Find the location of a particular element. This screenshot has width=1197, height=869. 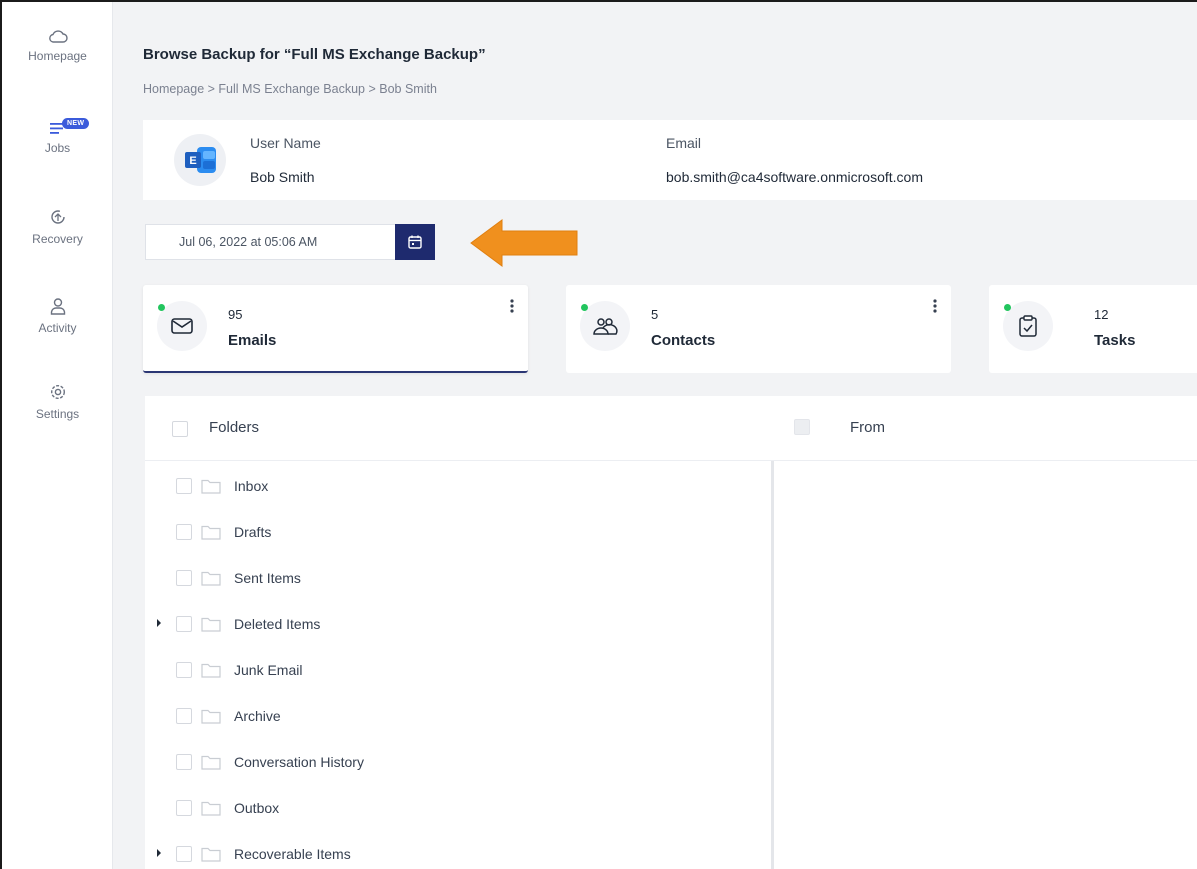

stat-label: Tasks is located at coordinates (1115, 340).